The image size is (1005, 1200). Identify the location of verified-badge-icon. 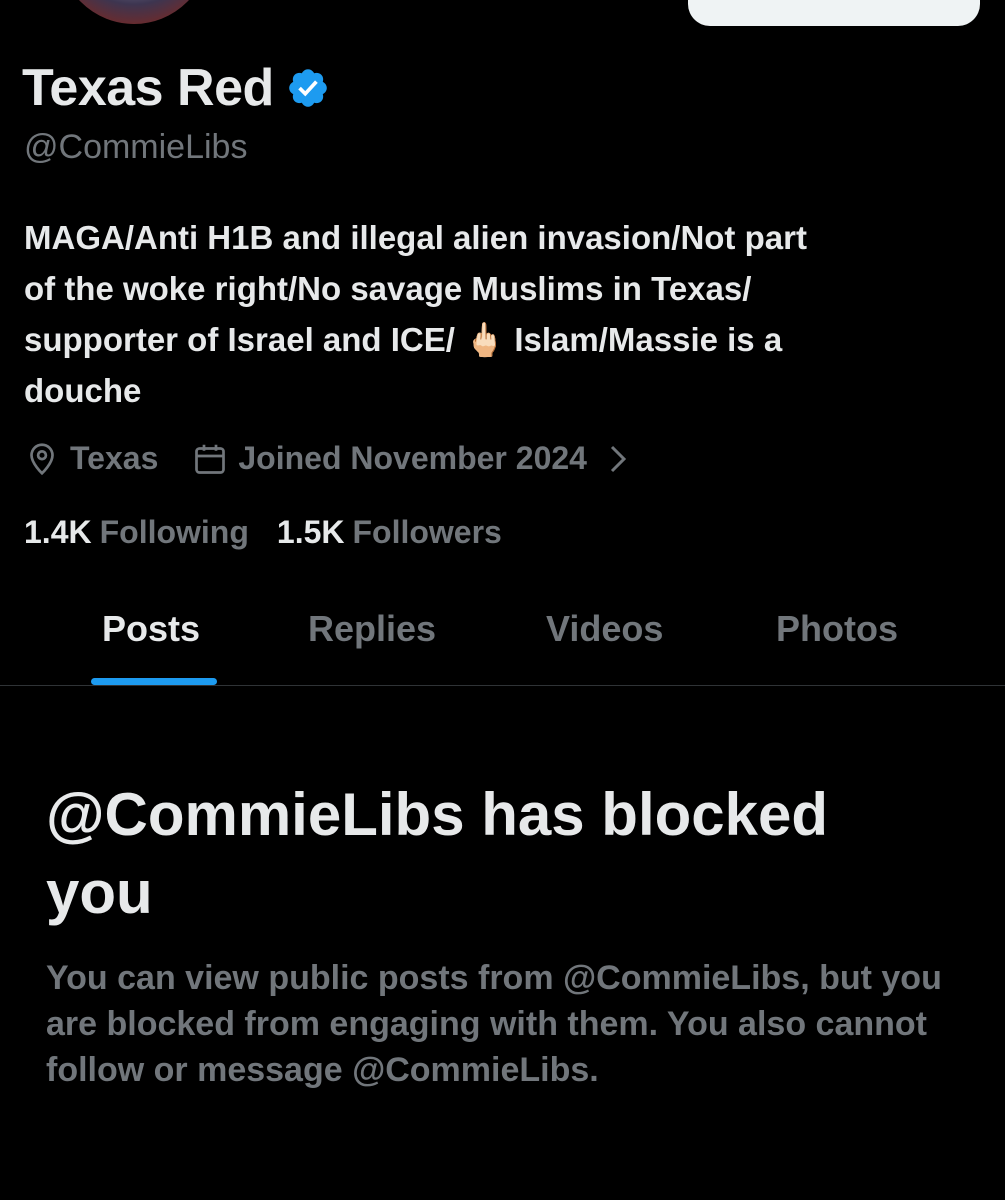
(308, 88).